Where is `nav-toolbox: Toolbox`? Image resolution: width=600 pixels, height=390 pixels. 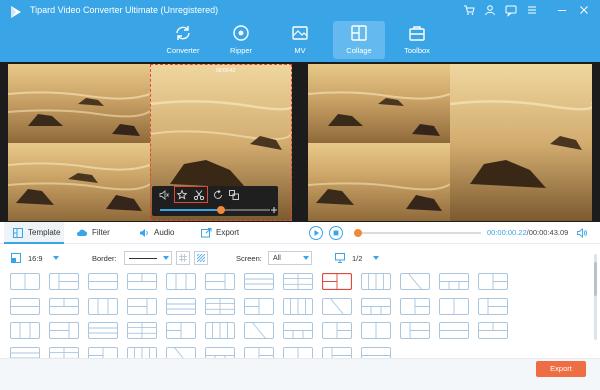
nav-toolbox: Toolbox is located at coordinates (417, 40).